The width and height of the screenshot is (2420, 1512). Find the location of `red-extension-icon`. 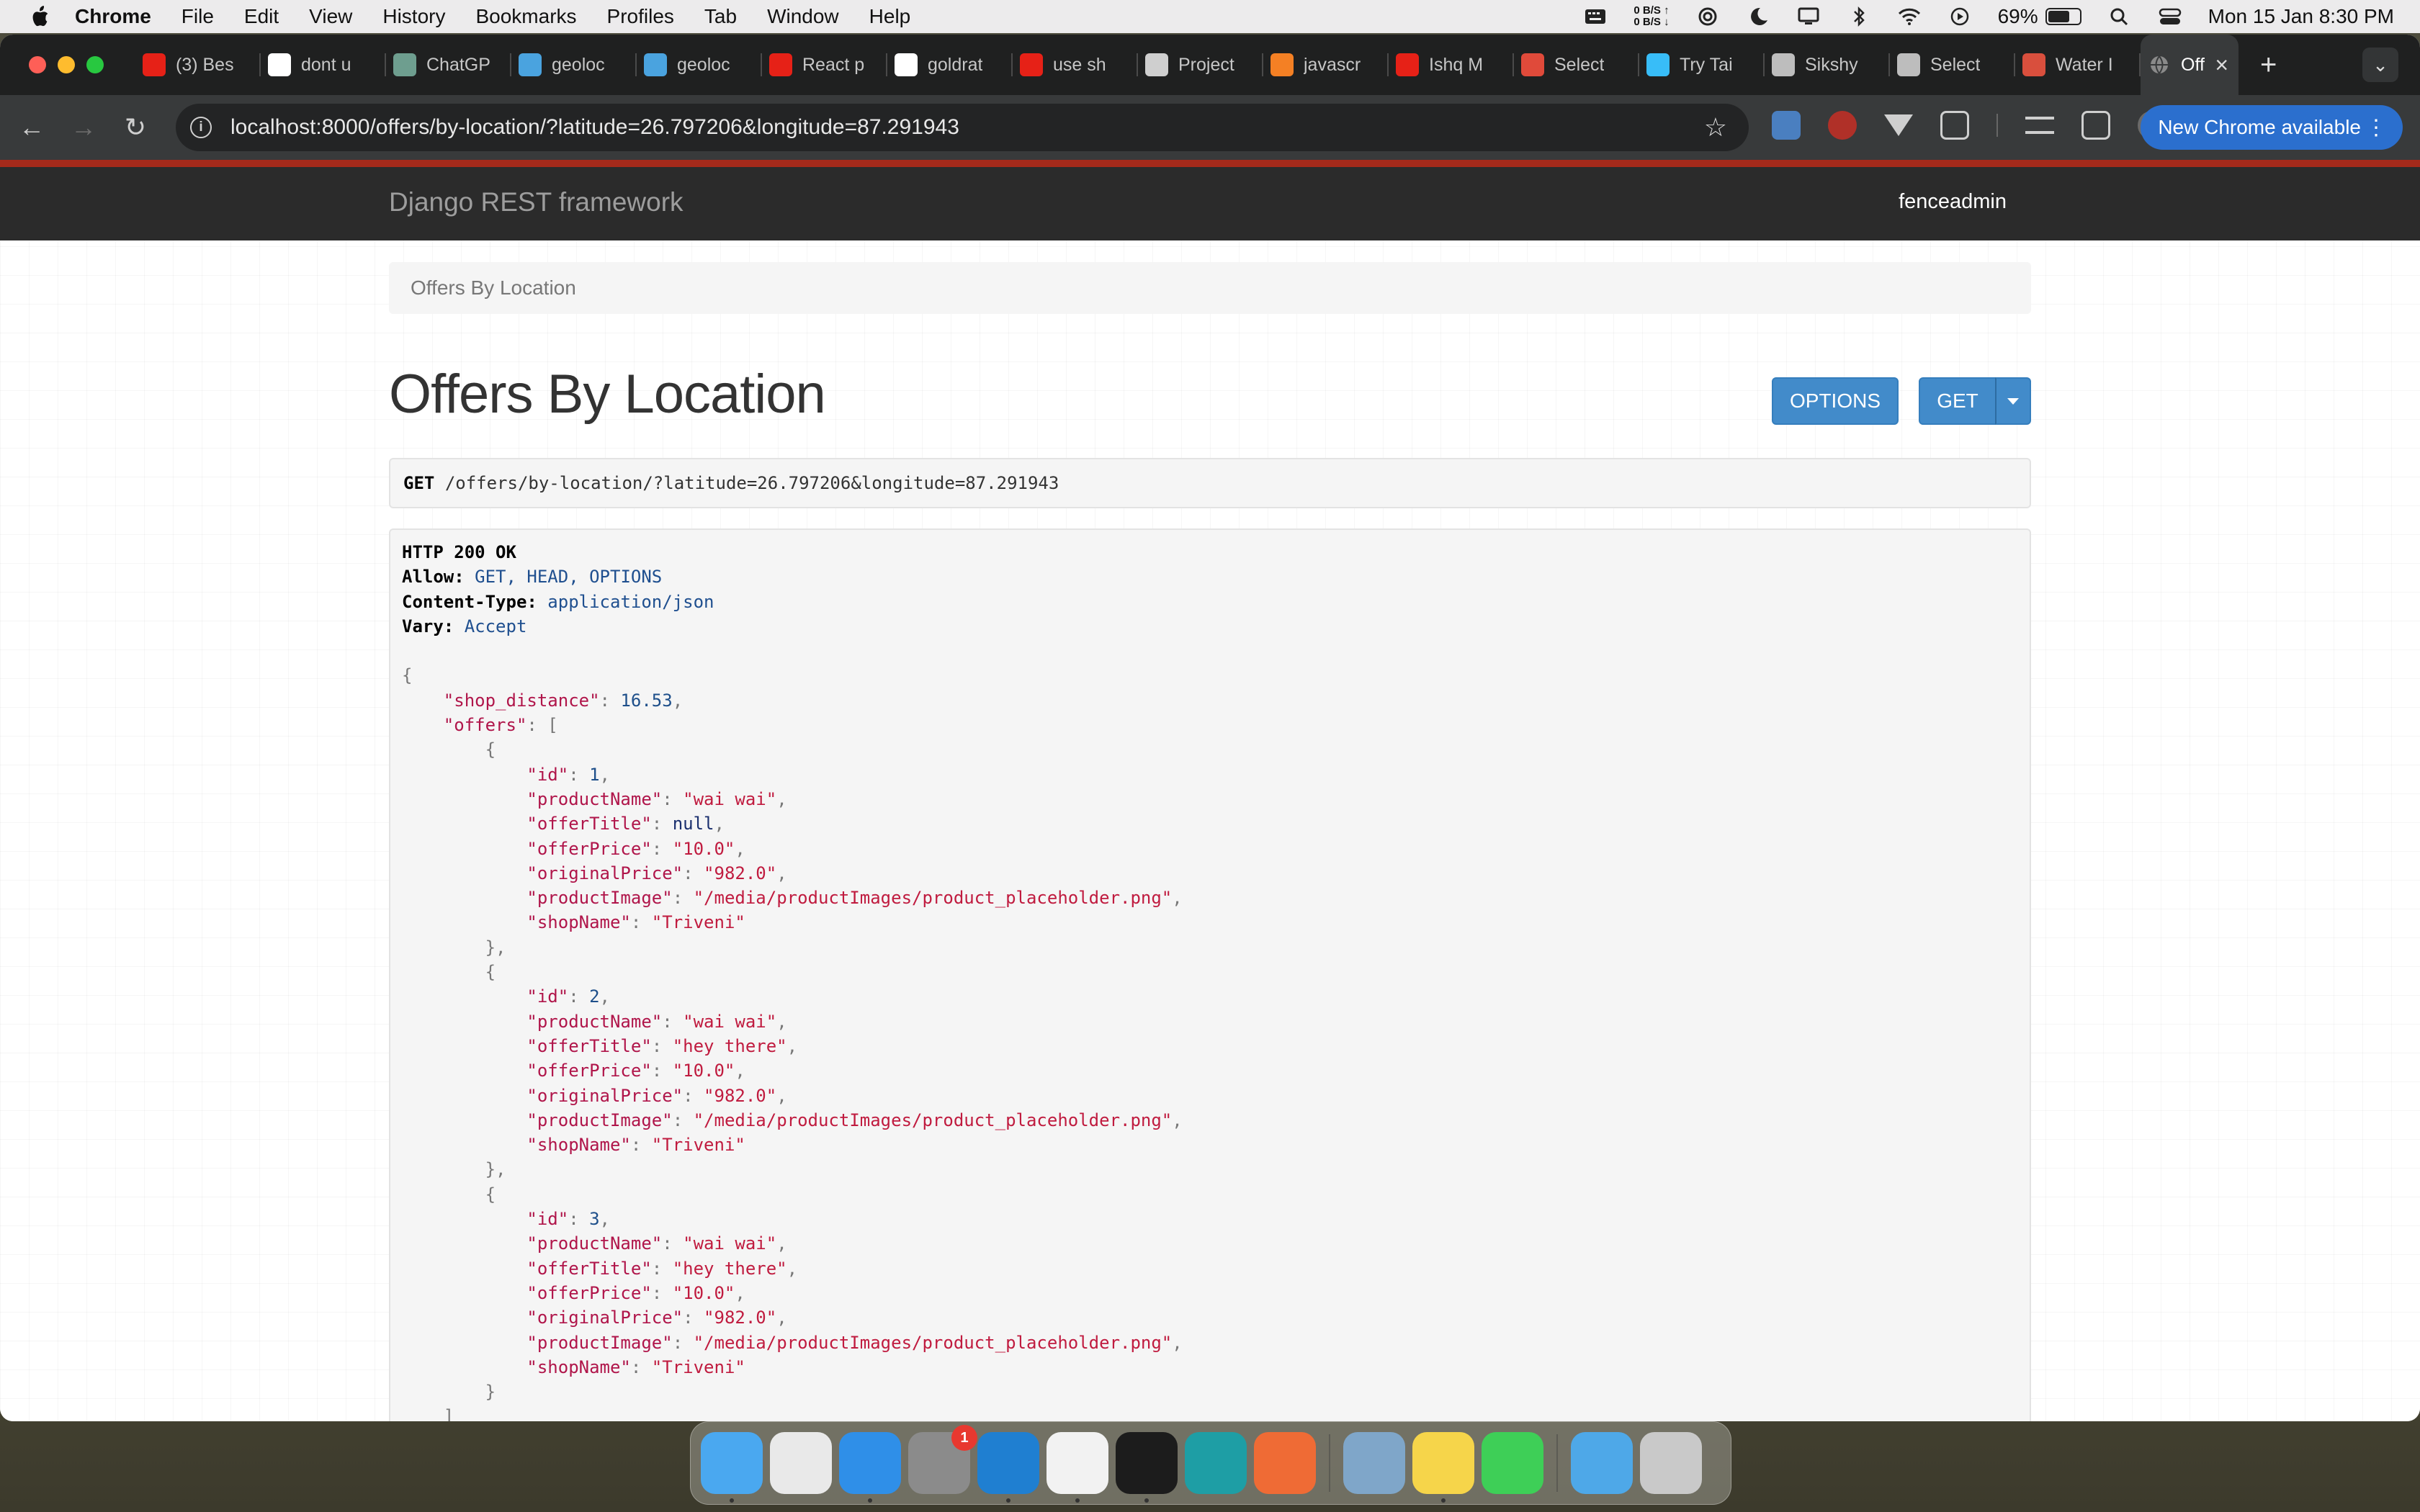

red-extension-icon is located at coordinates (1843, 125).